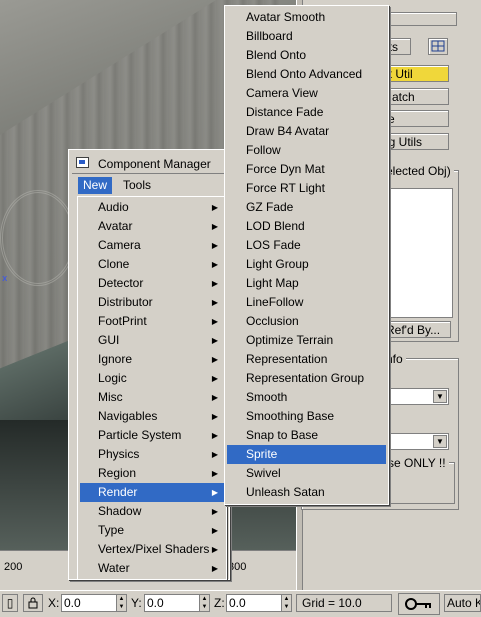 The image size is (481, 617). I want to click on info-dropdown-2: ▼, so click(415, 441).